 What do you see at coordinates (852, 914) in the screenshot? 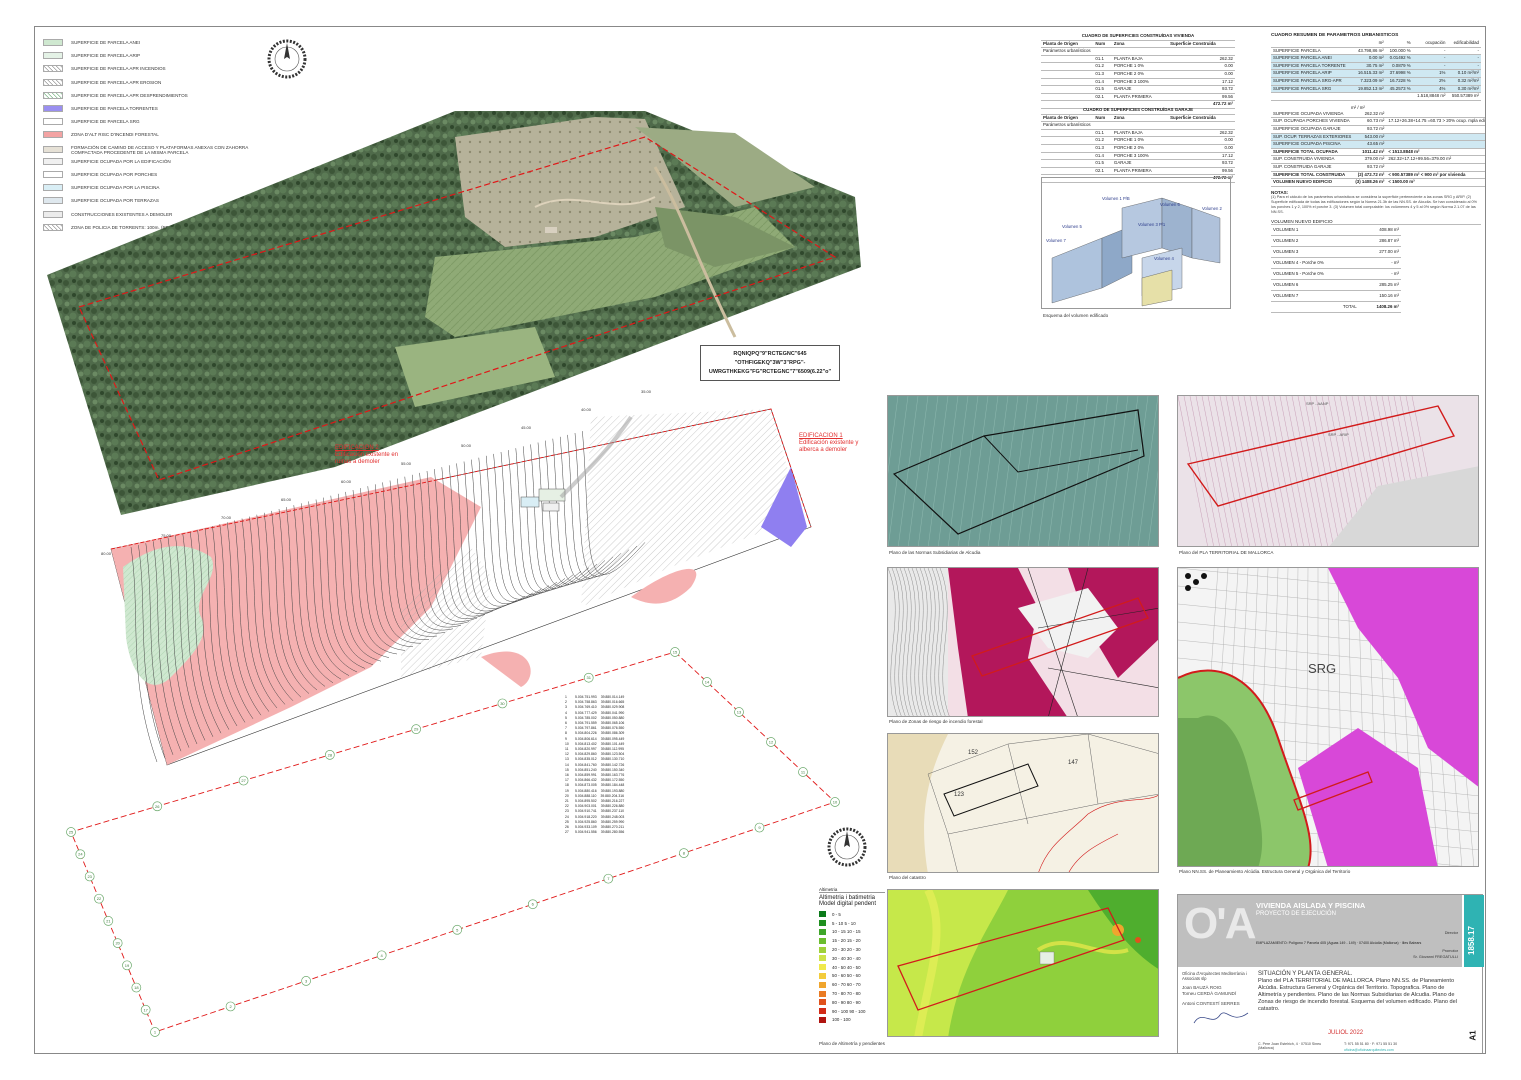
I see `altimetry-item: 0 - 5` at bounding box center [852, 914].